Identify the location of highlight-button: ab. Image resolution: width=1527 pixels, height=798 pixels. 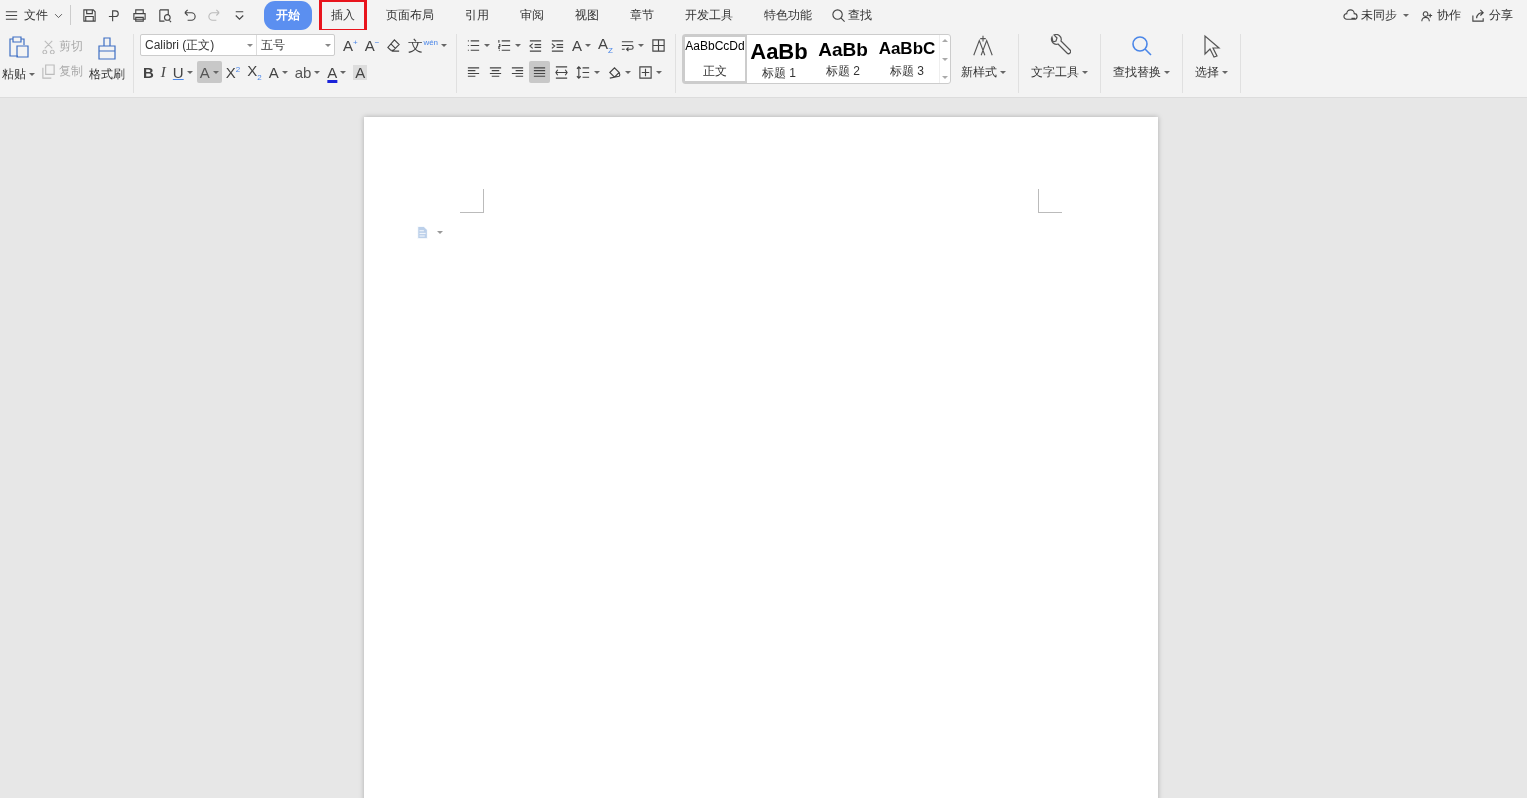
(307, 72).